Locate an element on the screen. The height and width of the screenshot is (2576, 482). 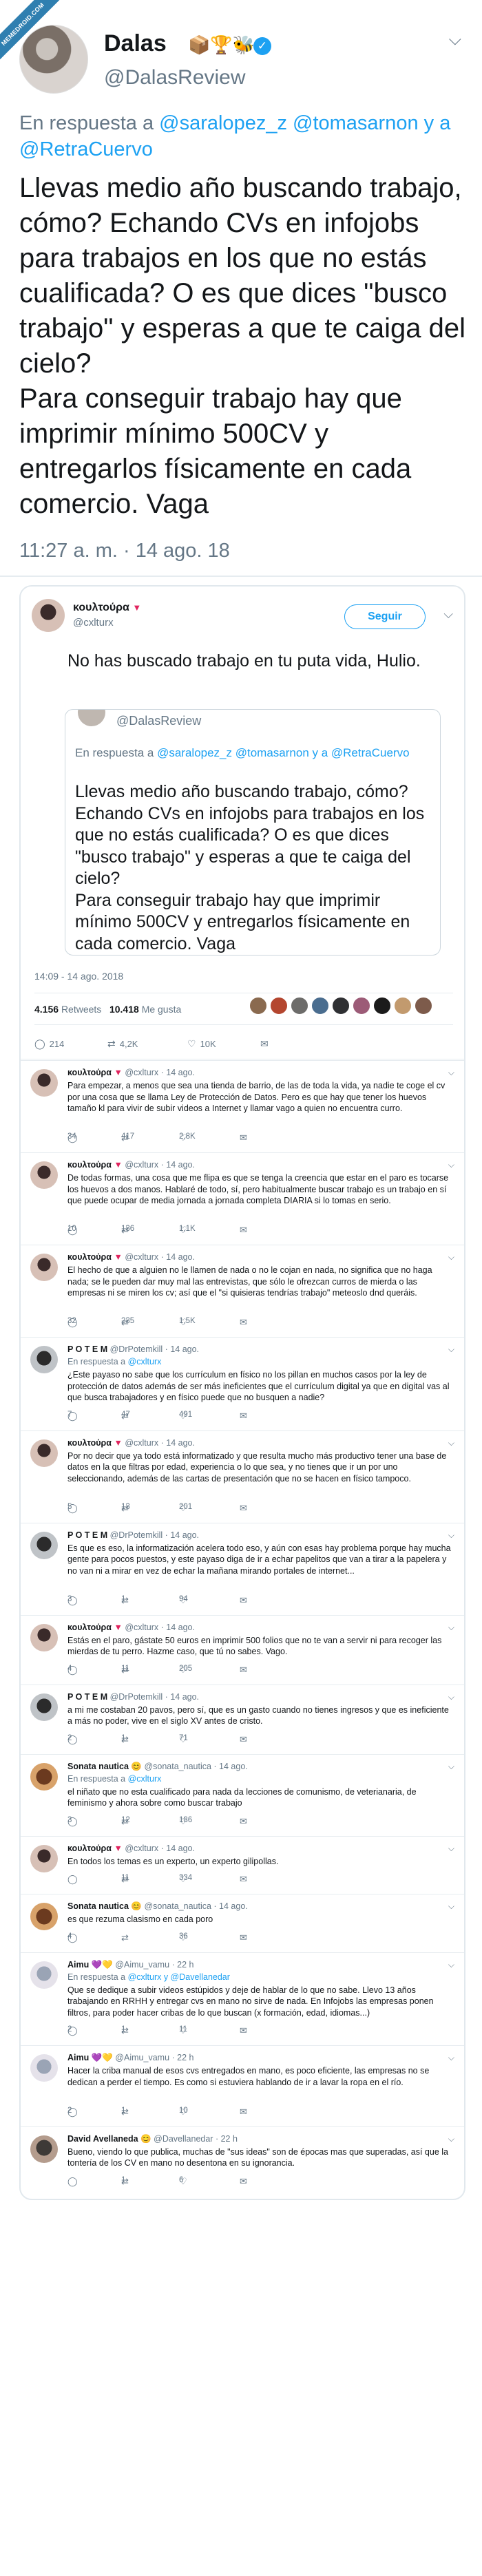
author-name: Sonata nautica is located at coordinates (98, 1767).